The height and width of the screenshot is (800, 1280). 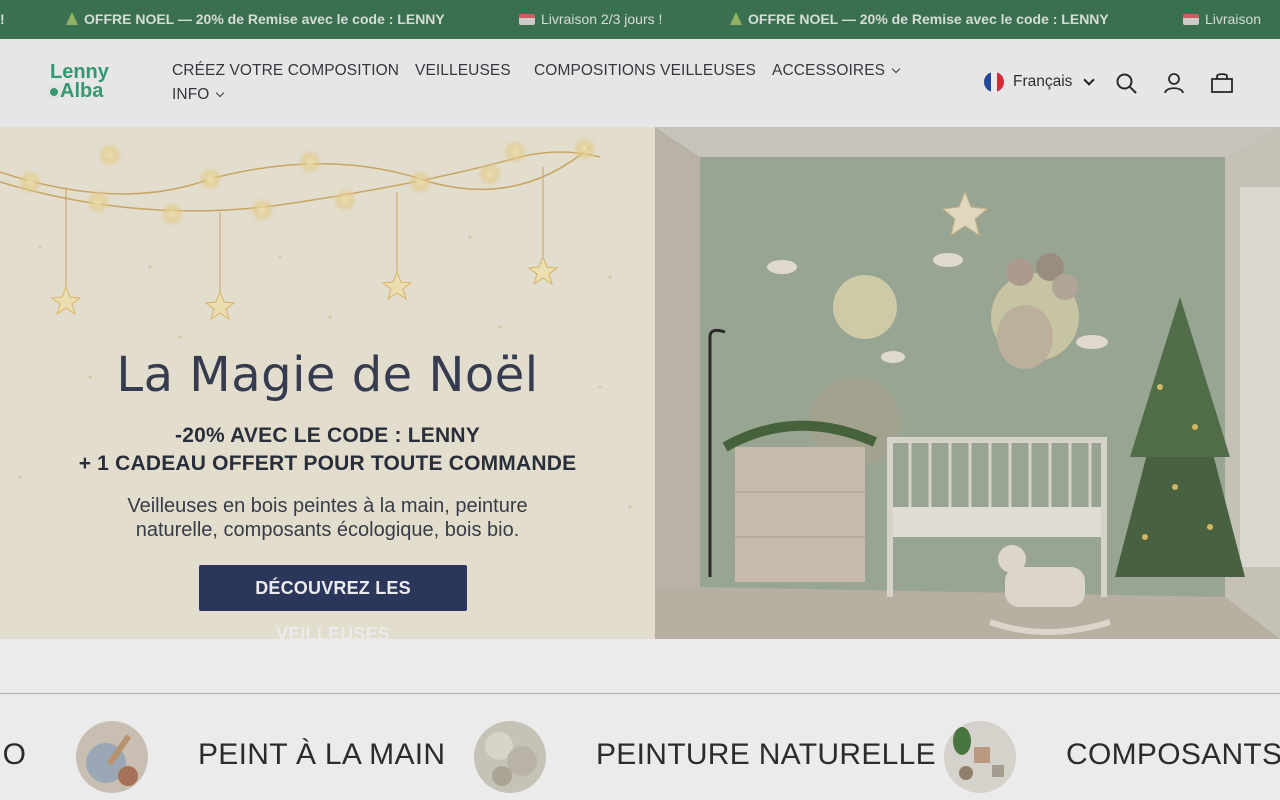 What do you see at coordinates (1126, 83) in the screenshot?
I see `search-icon` at bounding box center [1126, 83].